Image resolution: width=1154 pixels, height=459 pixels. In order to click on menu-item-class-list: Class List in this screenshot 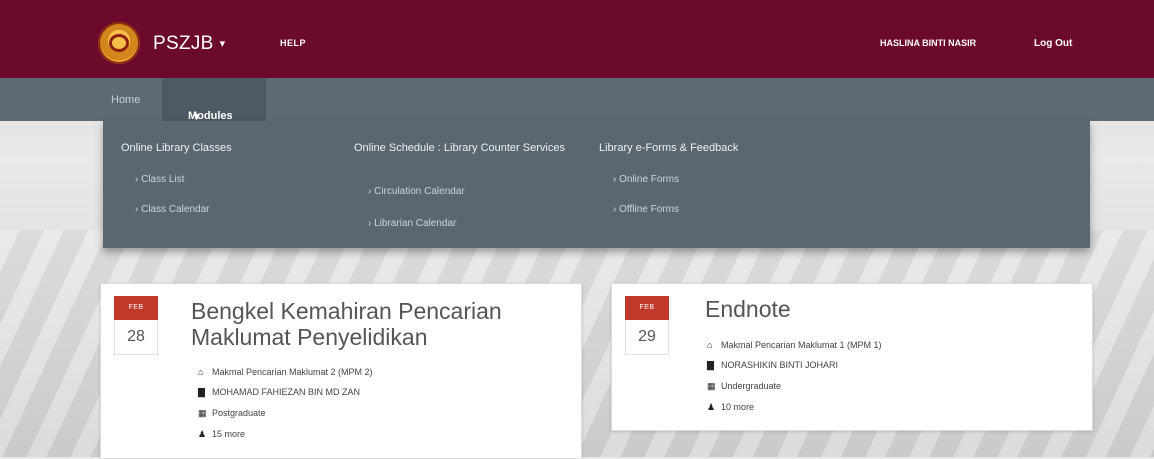, I will do `click(159, 179)`.